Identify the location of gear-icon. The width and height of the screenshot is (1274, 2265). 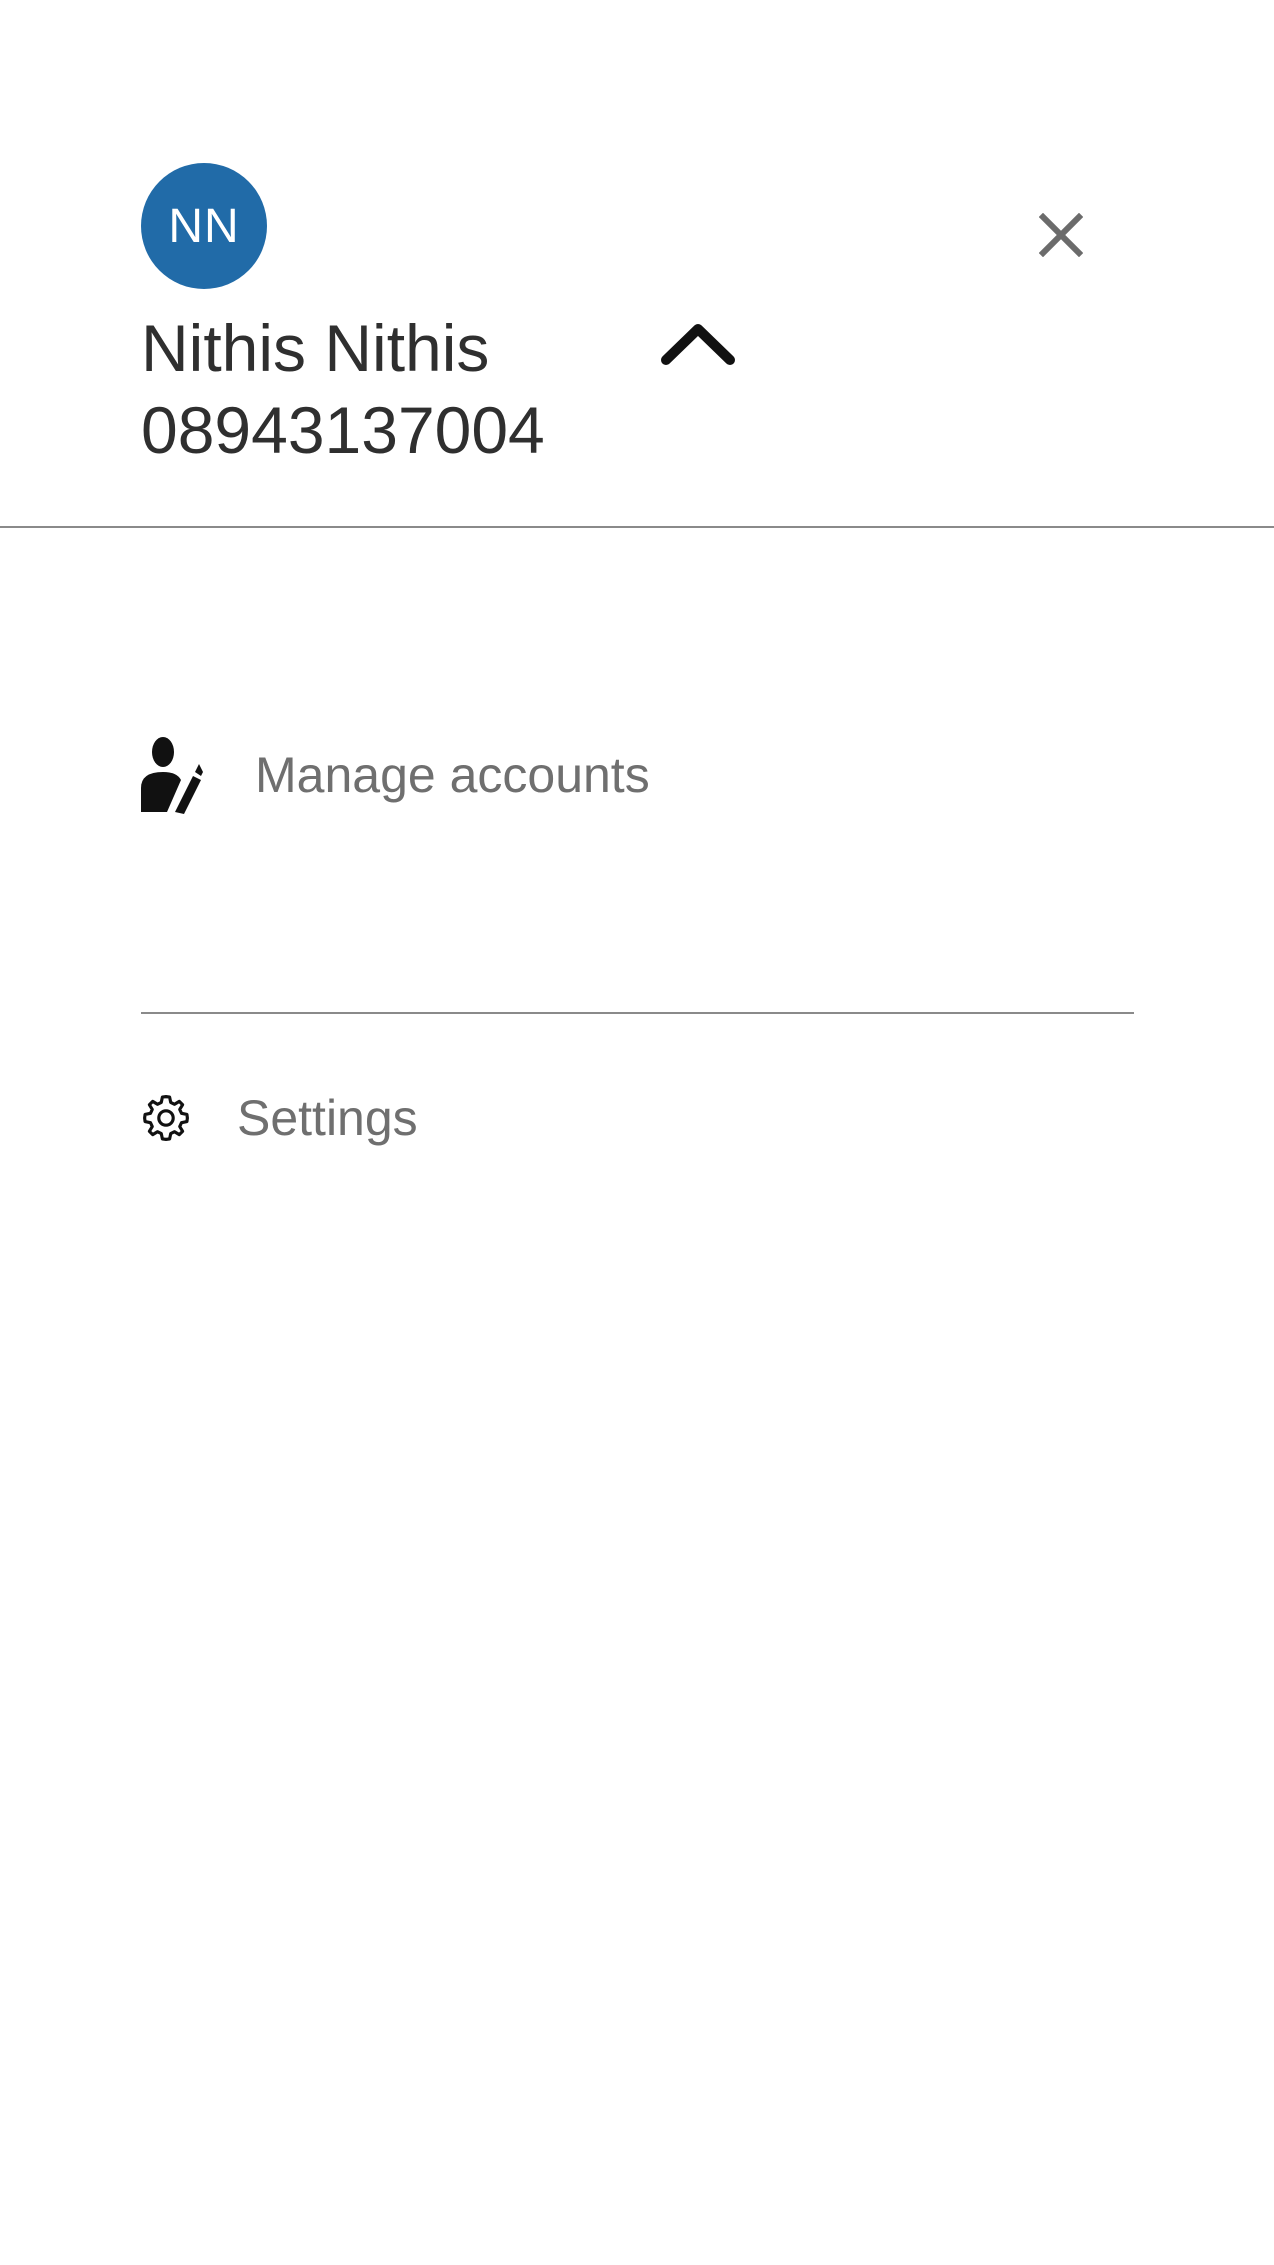
(166, 1118).